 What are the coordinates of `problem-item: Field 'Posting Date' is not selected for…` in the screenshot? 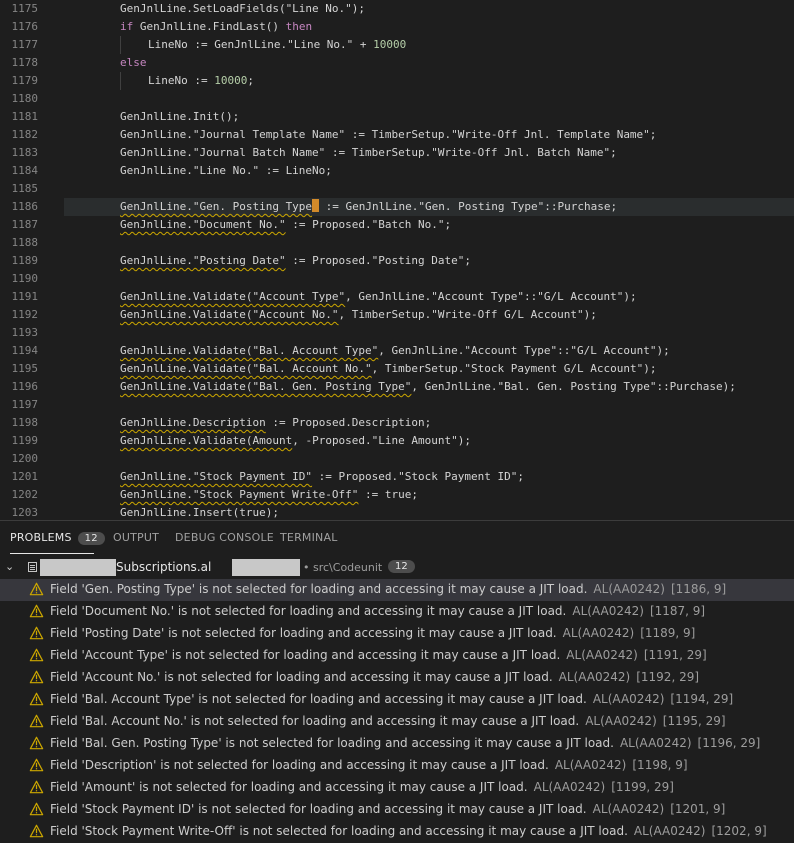 It's located at (397, 634).